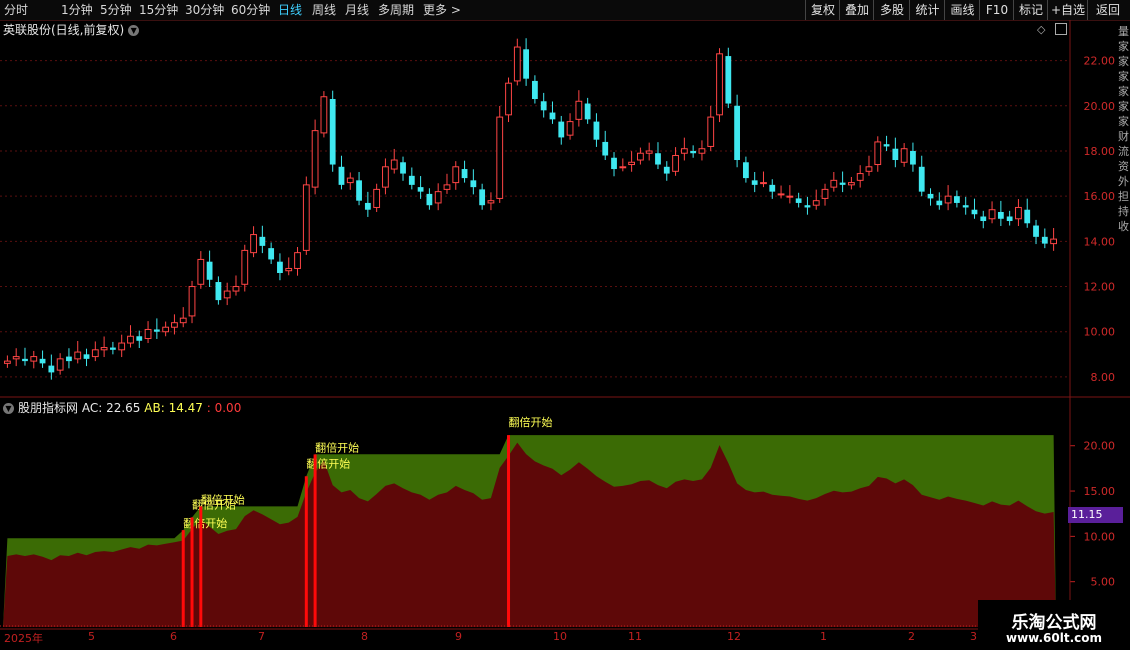  What do you see at coordinates (635, 636) in the screenshot?
I see `date-label: 11` at bounding box center [635, 636].